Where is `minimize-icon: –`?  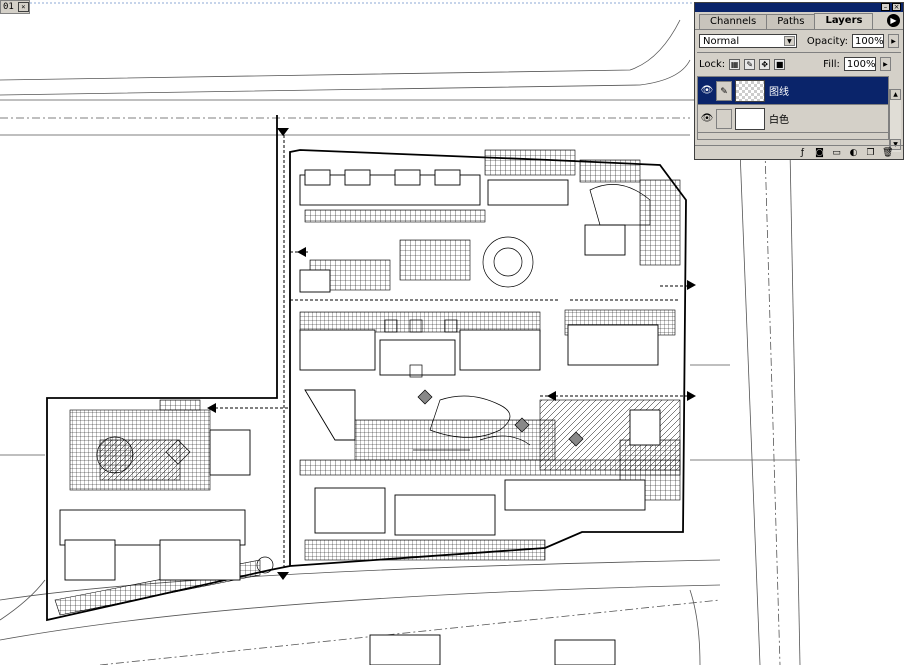
minimize-icon: – is located at coordinates (885, 7).